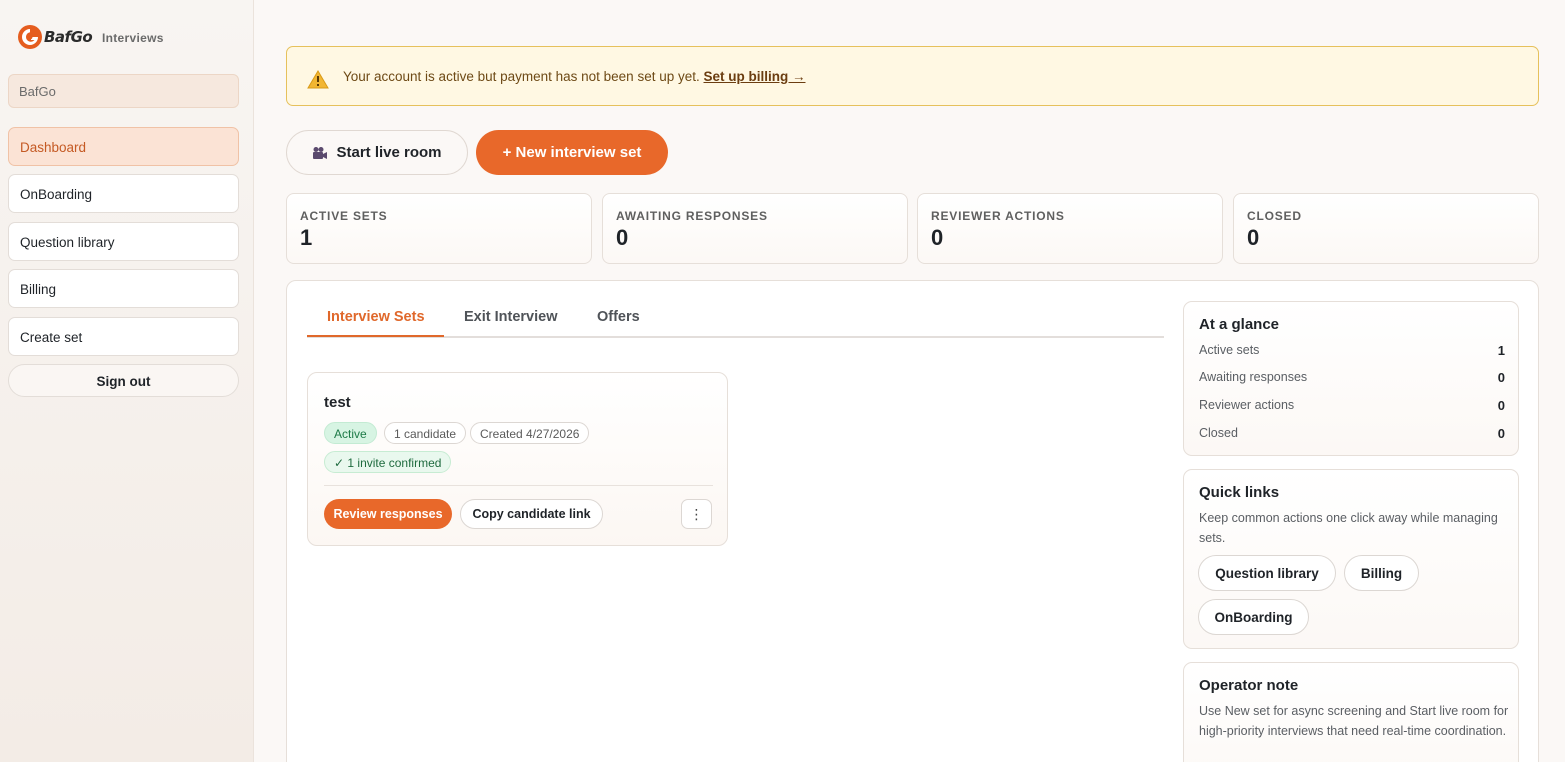 This screenshot has height=762, width=1565. I want to click on quick-link-onboarding: OnBoarding, so click(1253, 617).